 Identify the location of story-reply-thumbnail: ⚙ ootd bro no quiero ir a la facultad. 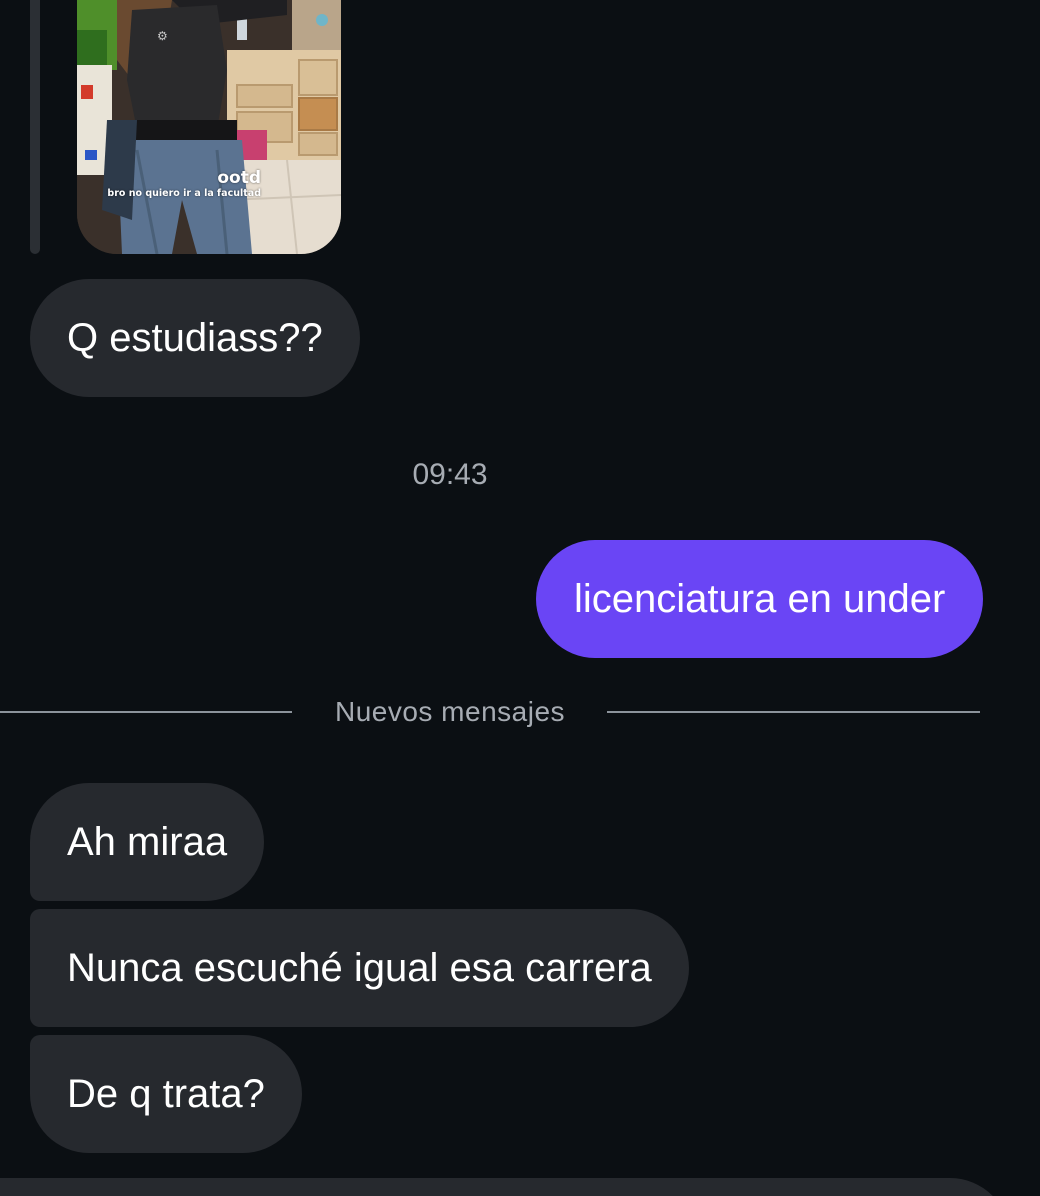
(209, 127).